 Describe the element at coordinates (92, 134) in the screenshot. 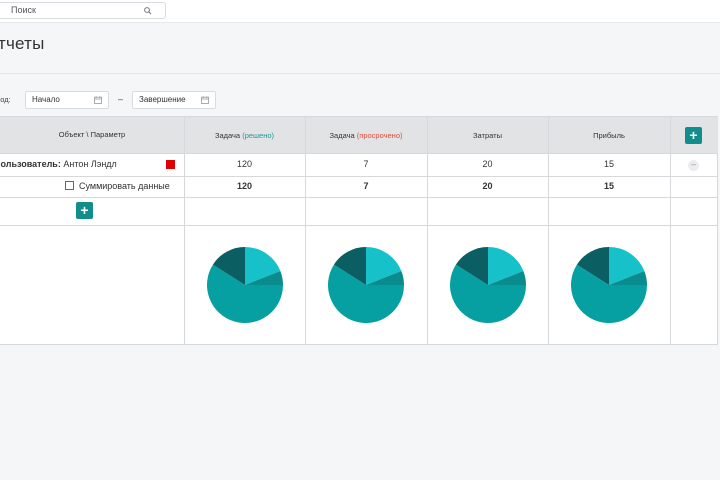

I see `header-object-param: Объект \ Параметр` at that location.